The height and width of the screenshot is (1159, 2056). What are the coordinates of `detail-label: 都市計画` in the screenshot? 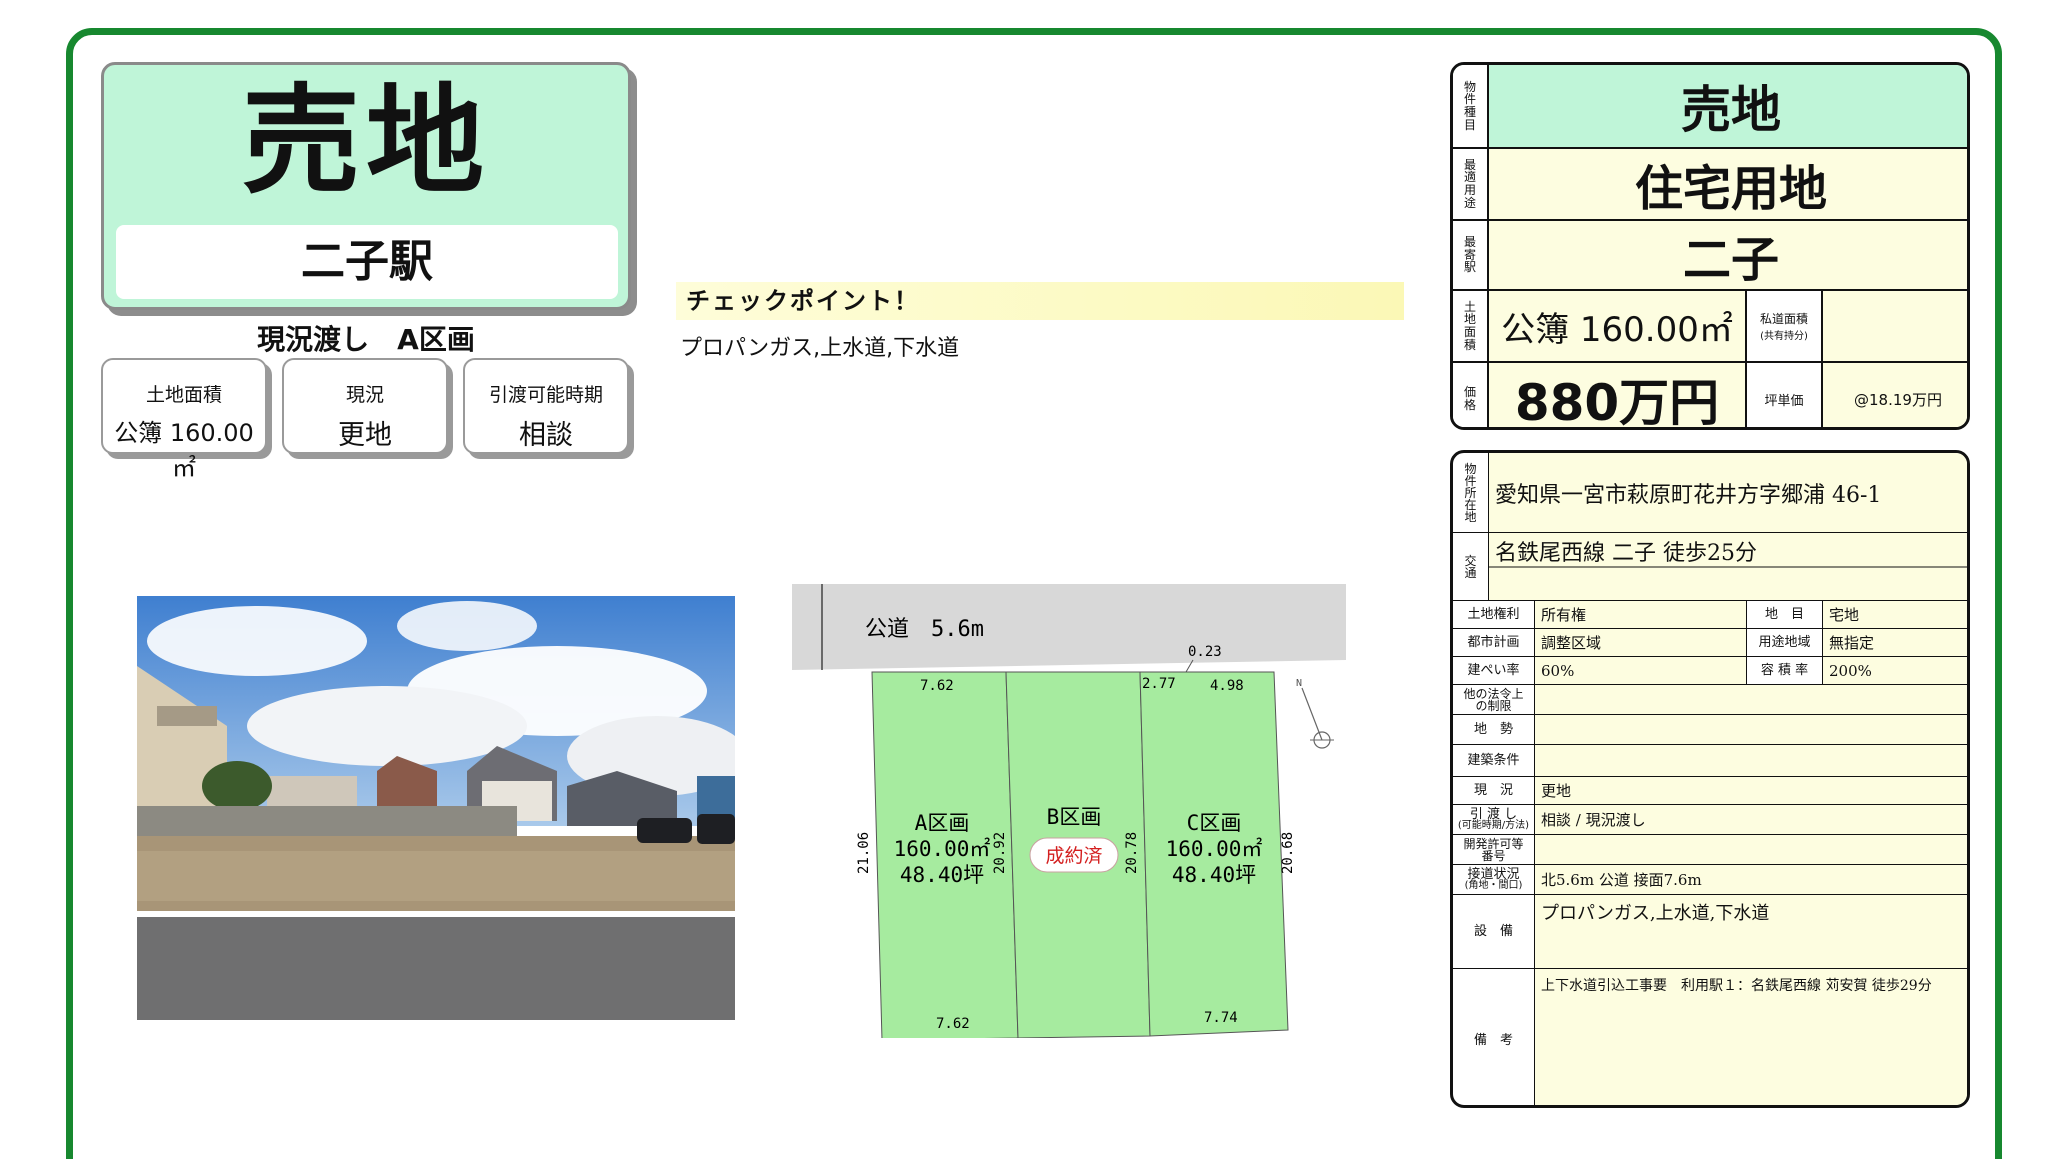 It's located at (1494, 642).